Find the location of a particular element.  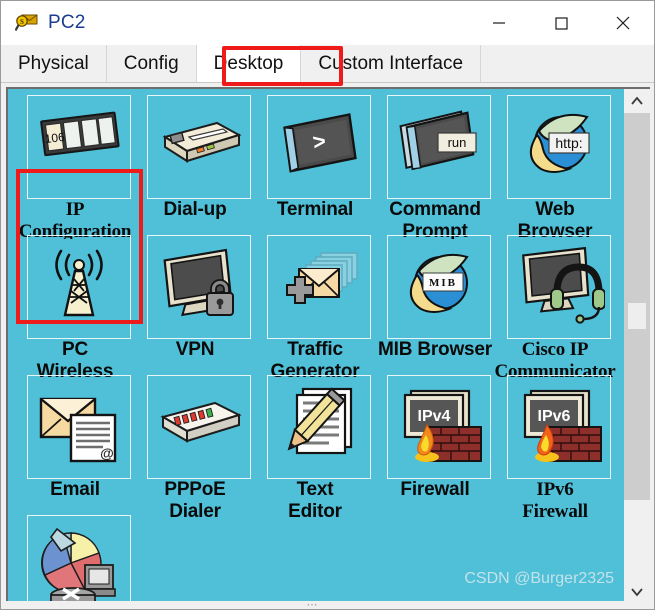

terminal-monitor-icon: > is located at coordinates (319, 147).